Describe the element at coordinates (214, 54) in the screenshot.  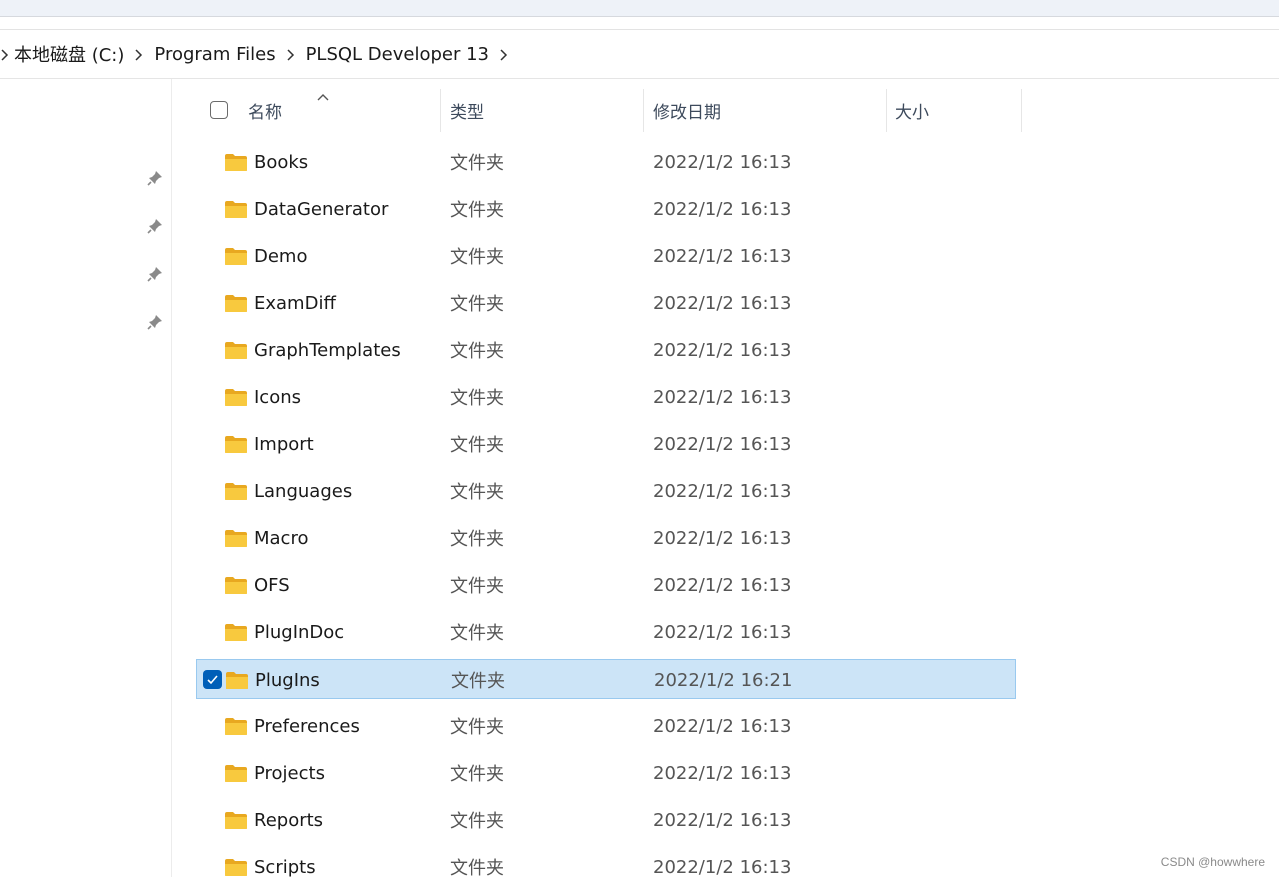
I see `breadcrumb-item-program-files: Program Files` at that location.